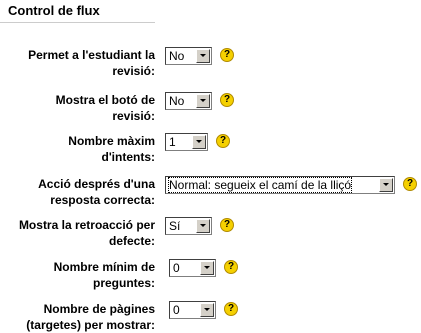 The image size is (421, 333). I want to click on default-feedback-select: Sí, so click(188, 226).